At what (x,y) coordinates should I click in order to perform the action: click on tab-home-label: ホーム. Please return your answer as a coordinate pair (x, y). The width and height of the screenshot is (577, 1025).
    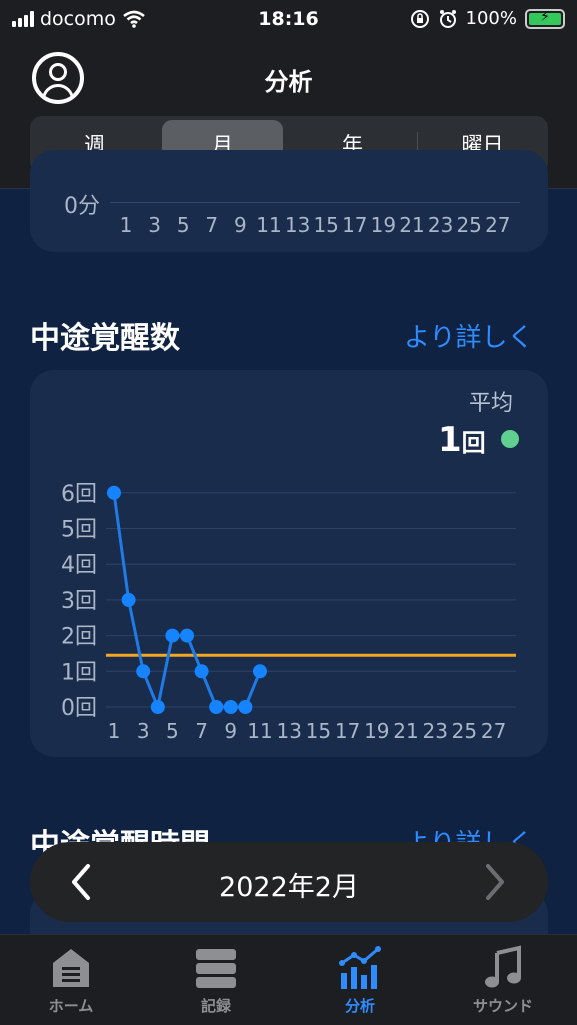
    Looking at the image, I should click on (71, 1006).